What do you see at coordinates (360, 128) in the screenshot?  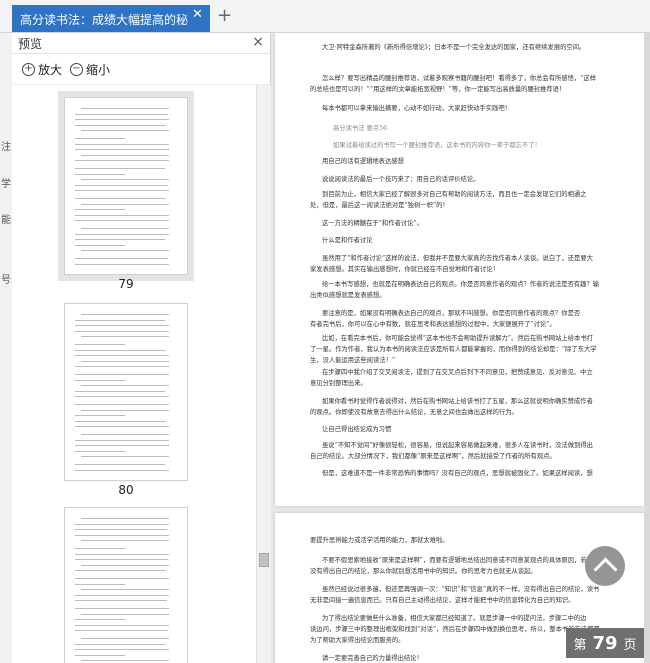 I see `page-text-line: 高分读书法 要点56` at bounding box center [360, 128].